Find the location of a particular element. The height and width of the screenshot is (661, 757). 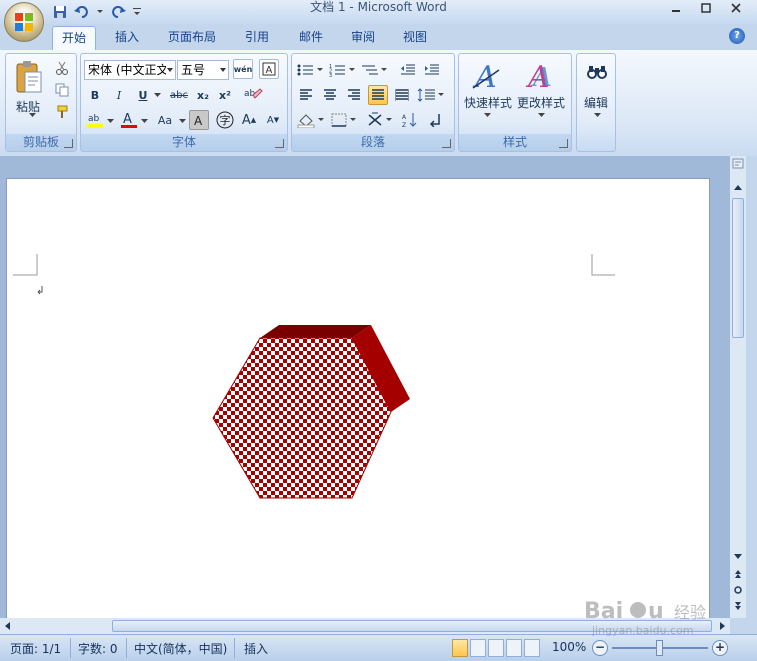

justify-icon is located at coordinates (378, 95).